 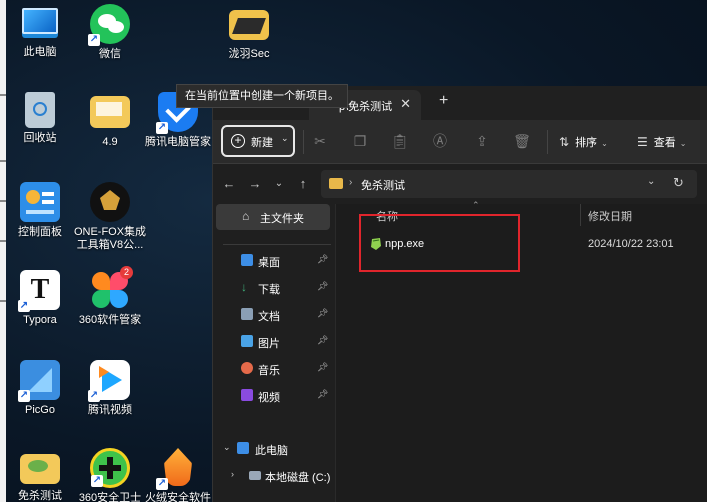 I want to click on share-icon: ⇪, so click(x=482, y=141).